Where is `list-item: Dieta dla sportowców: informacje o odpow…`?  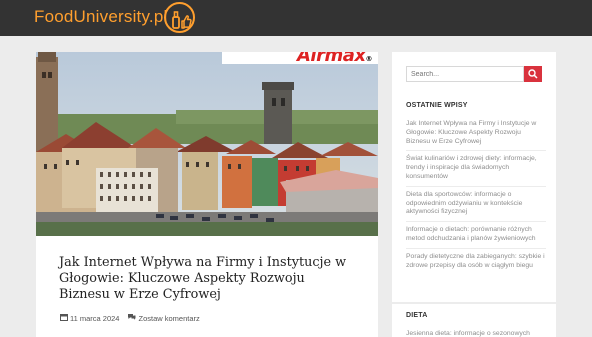 list-item: Dieta dla sportowców: informacje o odpow… is located at coordinates (476, 207).